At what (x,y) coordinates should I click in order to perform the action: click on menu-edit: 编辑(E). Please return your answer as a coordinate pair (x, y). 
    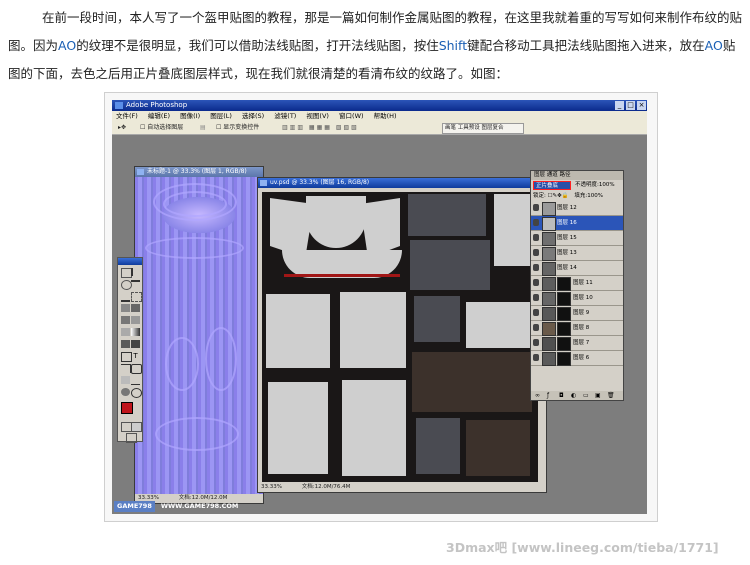
    Looking at the image, I should click on (159, 116).